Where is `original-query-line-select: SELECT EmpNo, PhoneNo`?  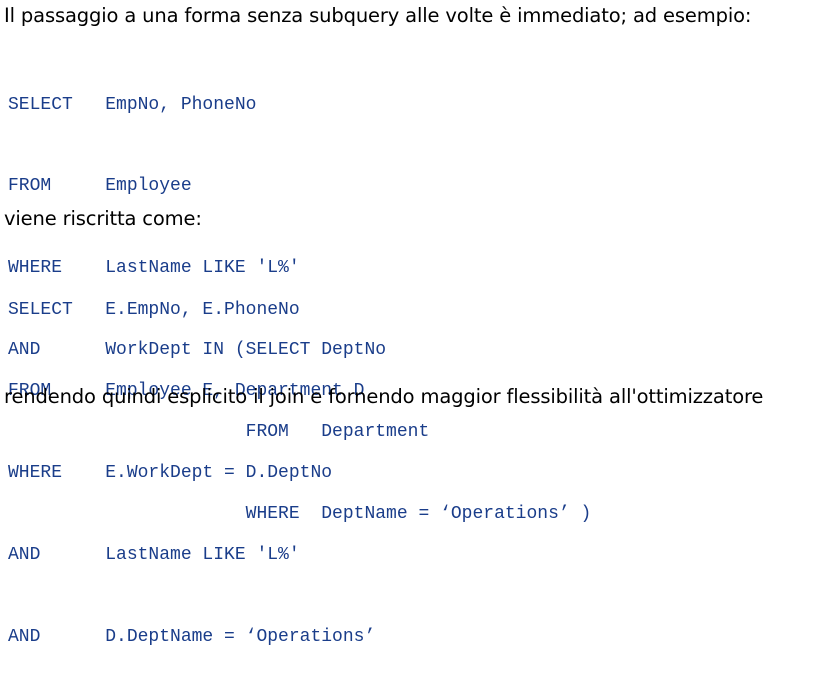 original-query-line-select: SELECT EmpNo, PhoneNo is located at coordinates (132, 104).